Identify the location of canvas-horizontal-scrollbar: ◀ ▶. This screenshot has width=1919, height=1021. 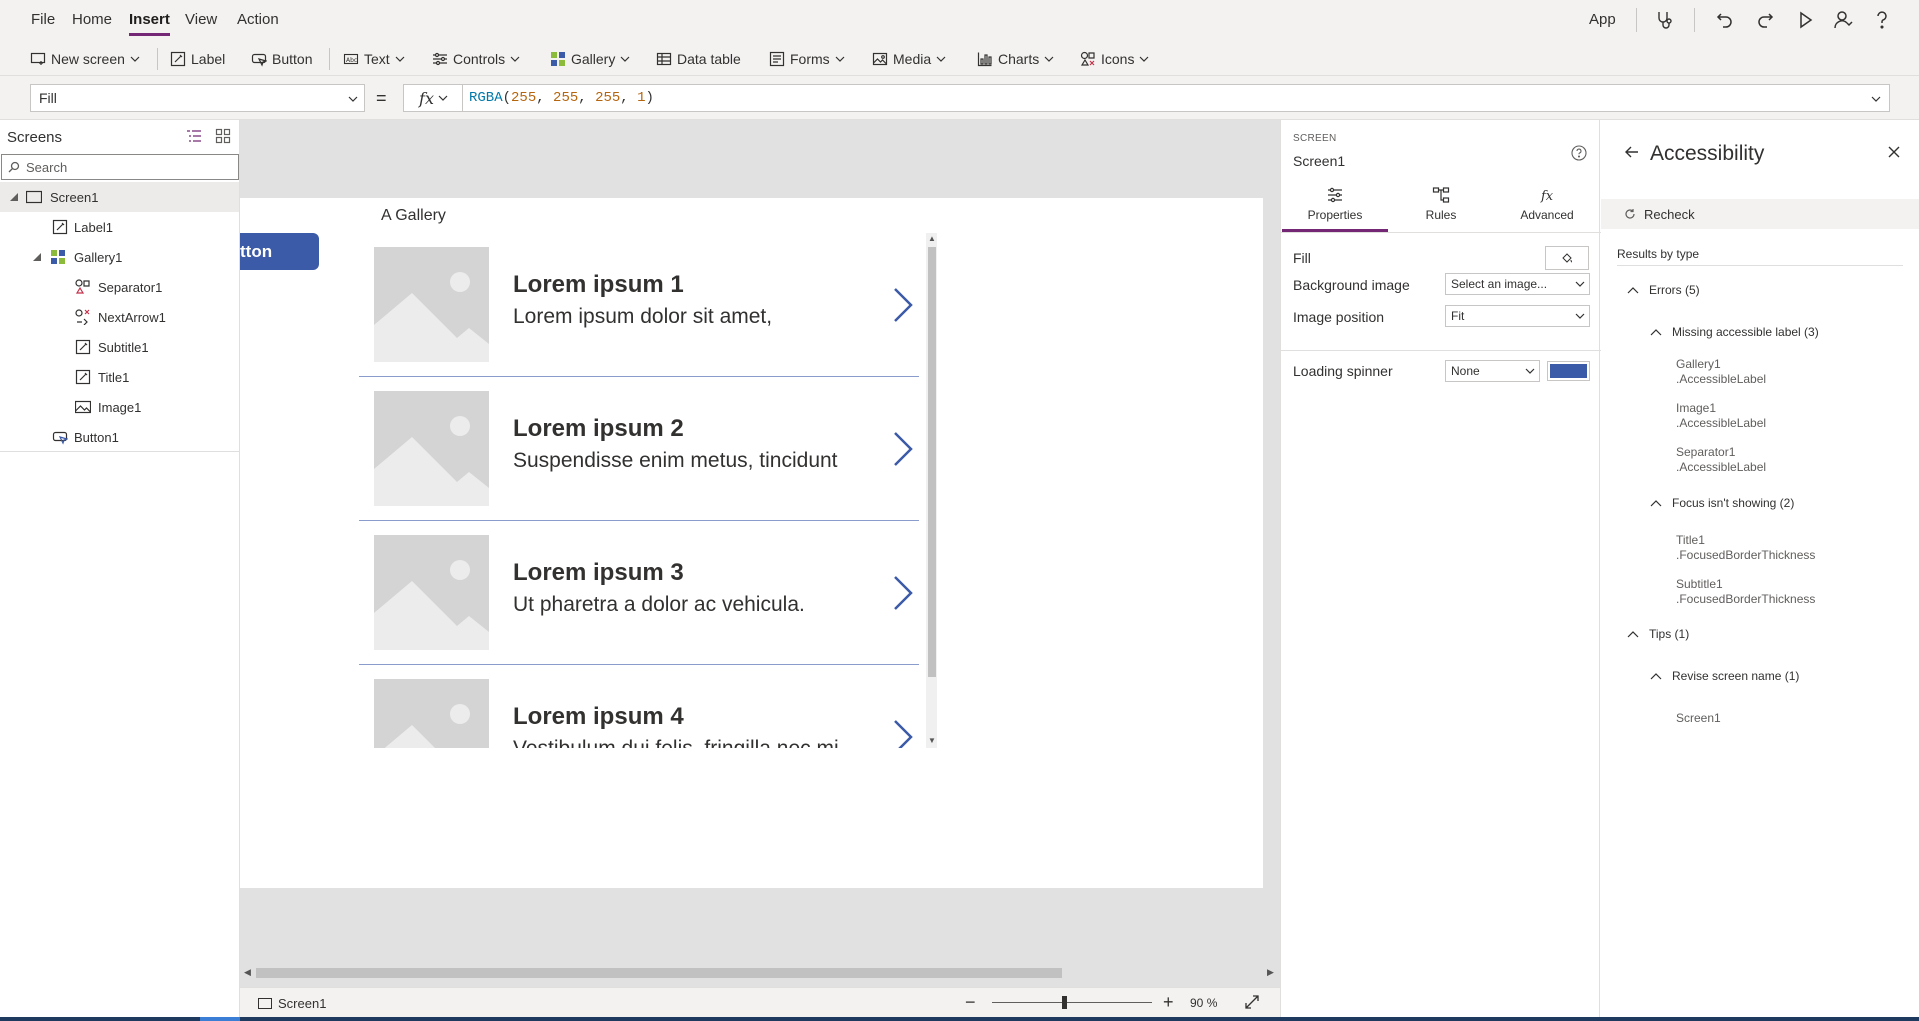
(760, 972).